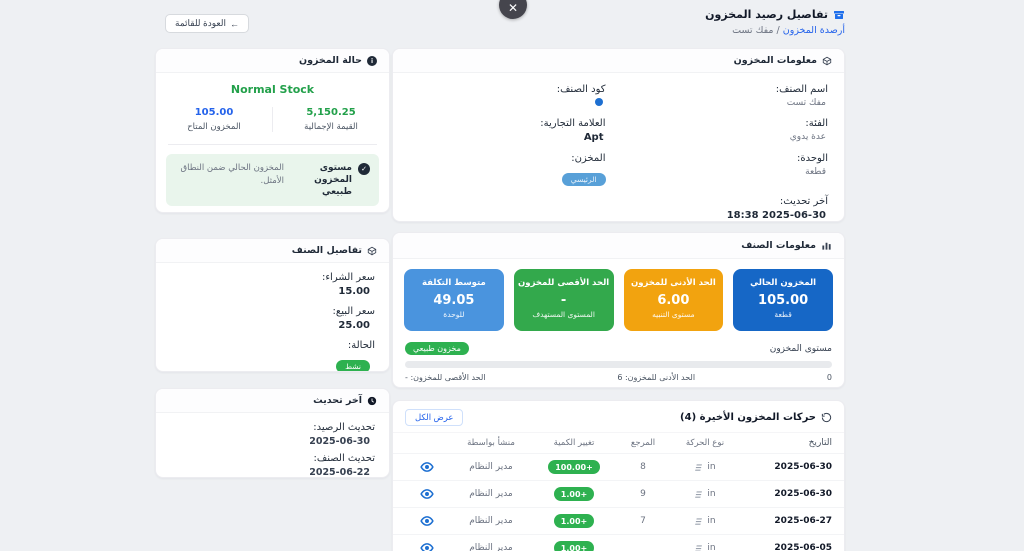  Describe the element at coordinates (272, 318) in the screenshot. I see `sale-price-field: سعر البيع: 25.00` at that location.